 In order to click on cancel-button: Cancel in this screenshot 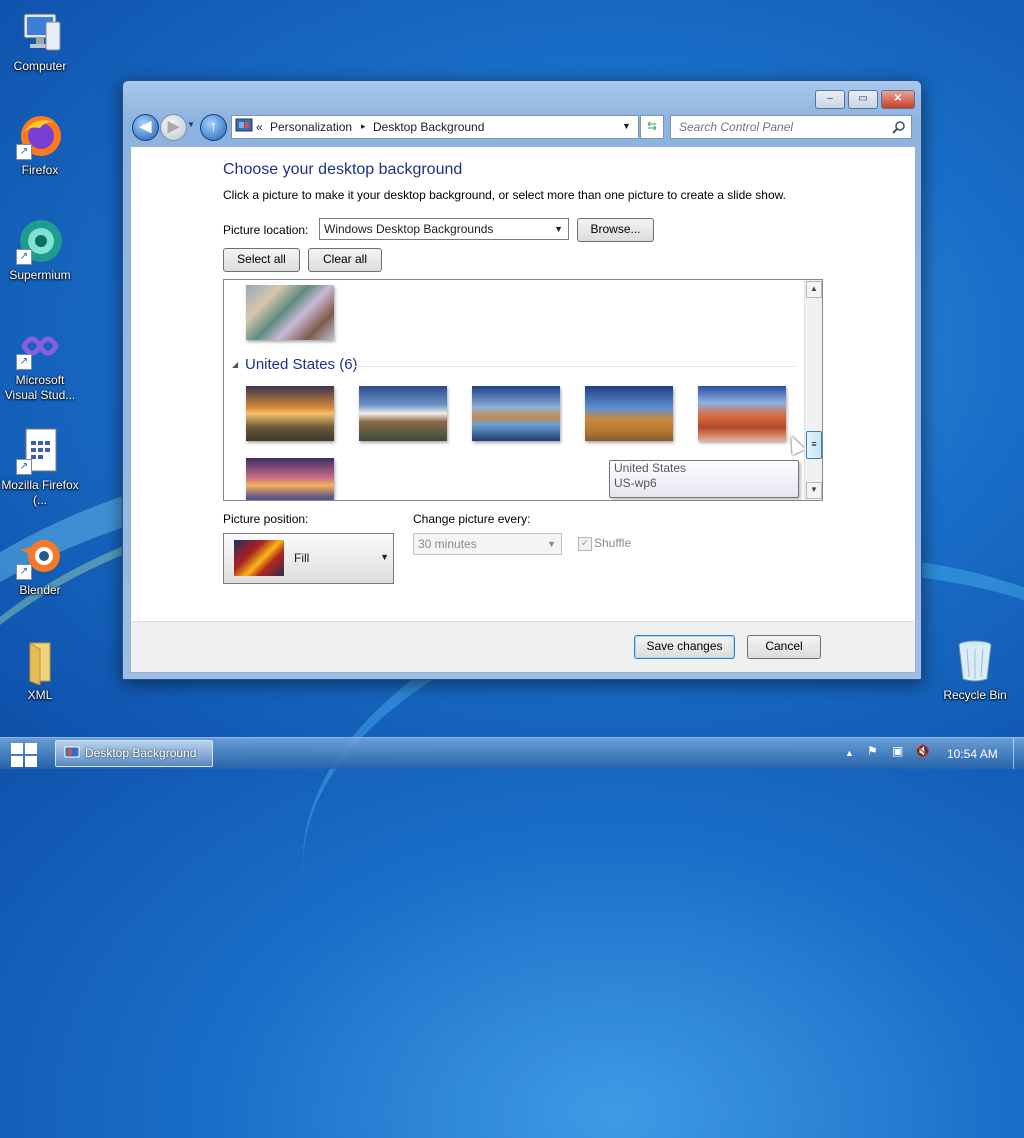, I will do `click(784, 647)`.